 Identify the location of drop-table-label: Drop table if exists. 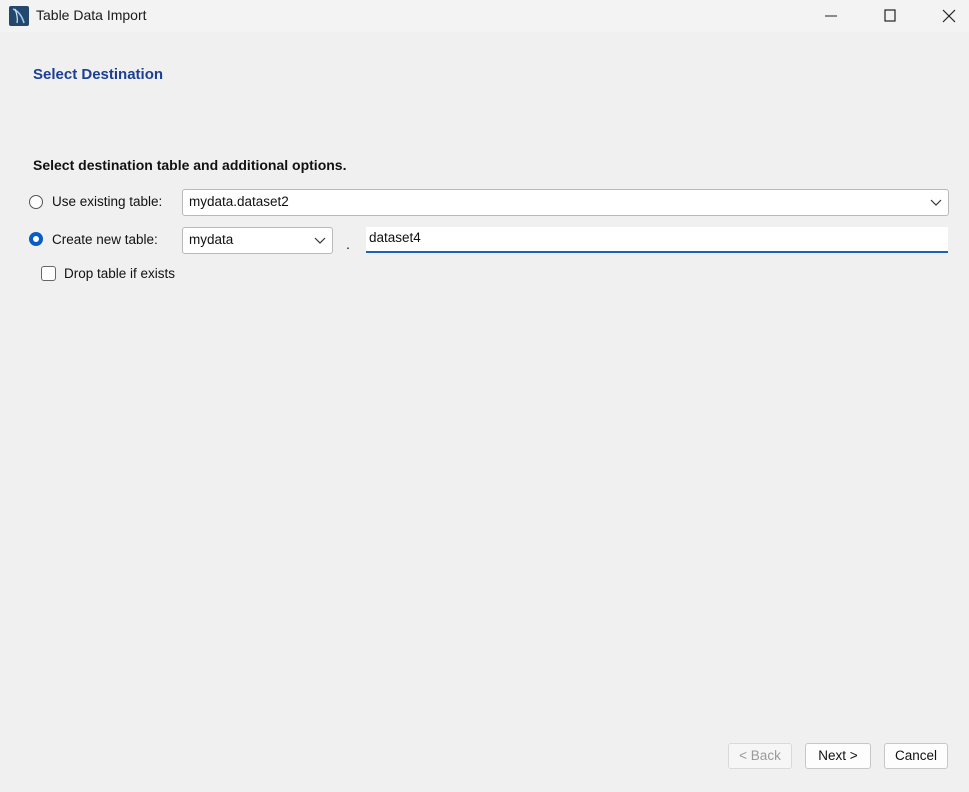
(119, 273).